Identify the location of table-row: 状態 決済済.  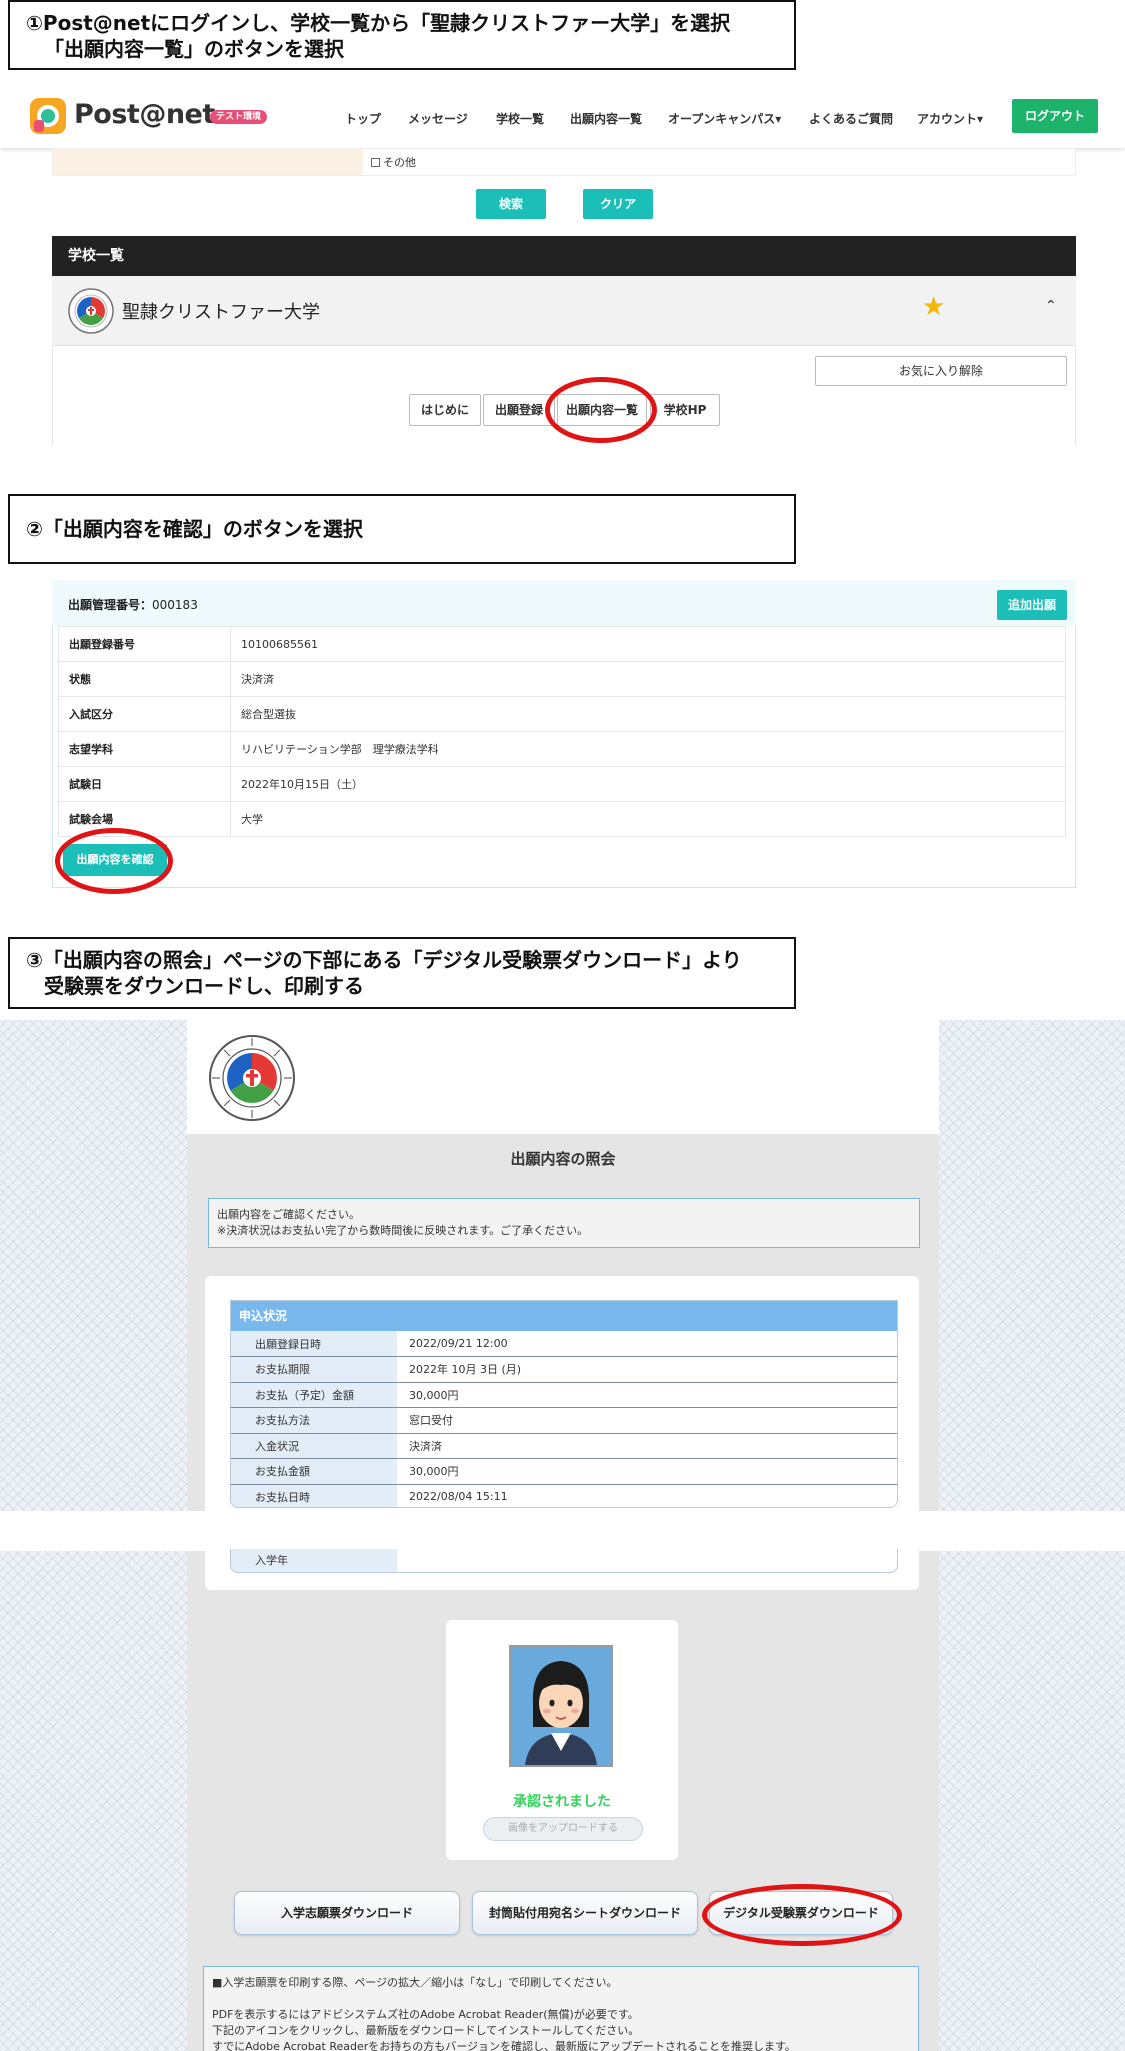
(562, 679).